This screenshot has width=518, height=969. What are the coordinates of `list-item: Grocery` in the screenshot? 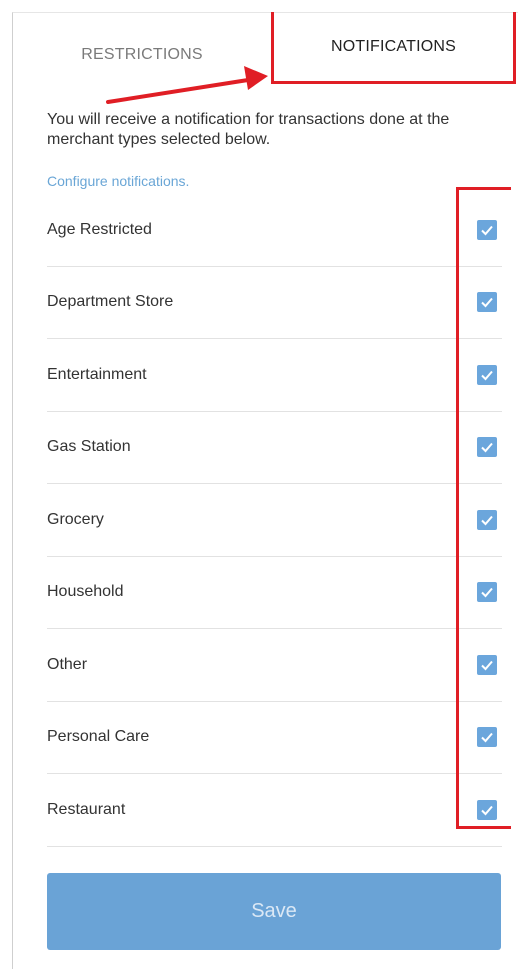 It's located at (274, 520).